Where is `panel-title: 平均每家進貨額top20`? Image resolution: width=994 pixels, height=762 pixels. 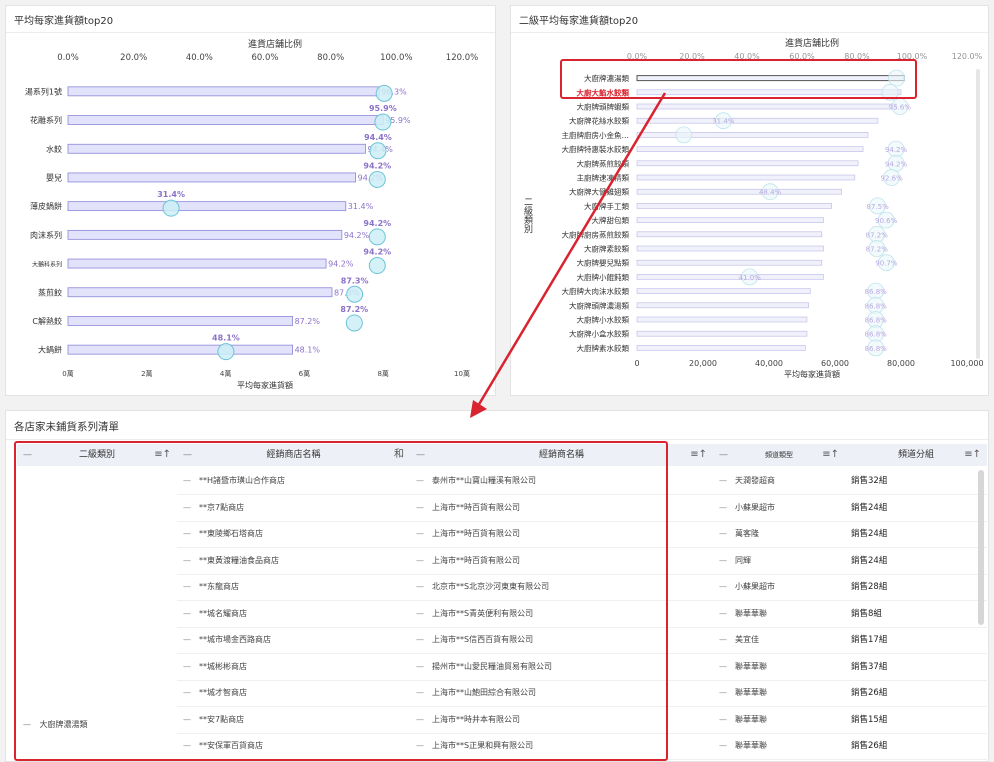
panel-title: 平均每家進貨額top20 is located at coordinates (64, 21).